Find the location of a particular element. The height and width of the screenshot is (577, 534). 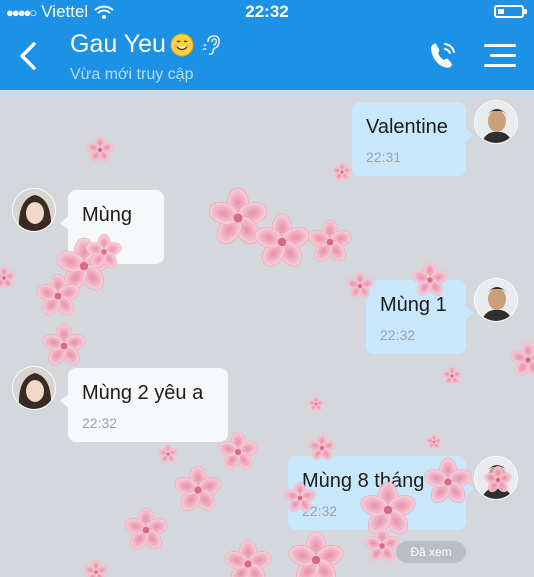

smile-emoji-icon is located at coordinates (182, 44).